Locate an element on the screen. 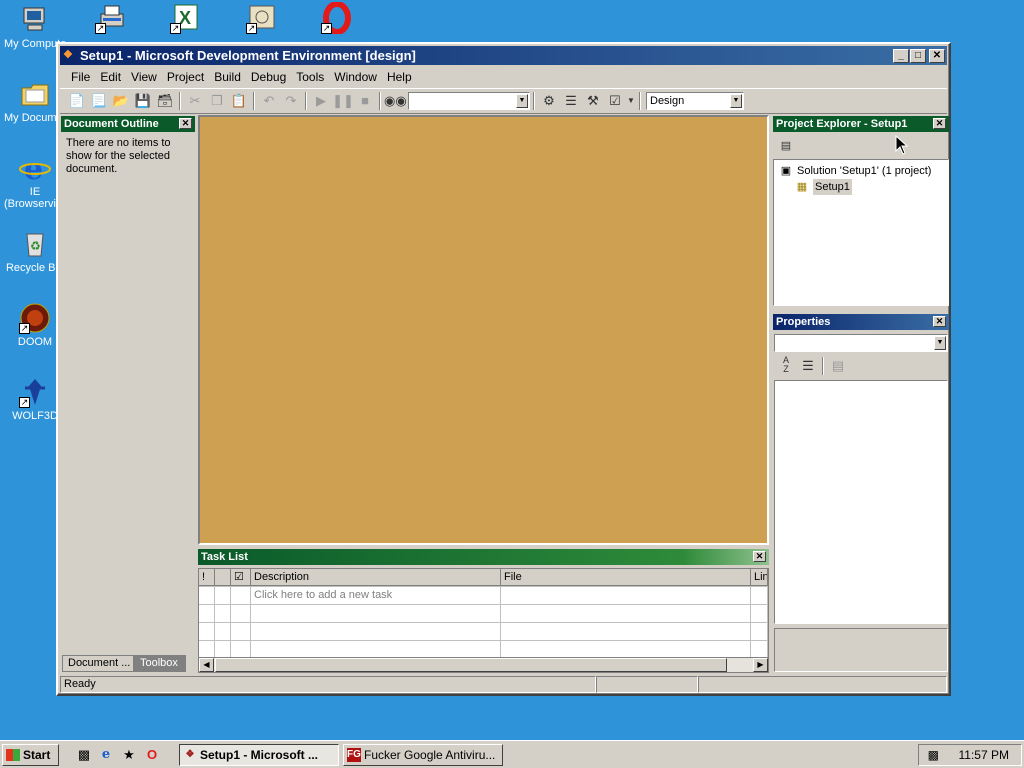 The width and height of the screenshot is (1024, 768). configuration-combo: Design ▼ is located at coordinates (695, 101).